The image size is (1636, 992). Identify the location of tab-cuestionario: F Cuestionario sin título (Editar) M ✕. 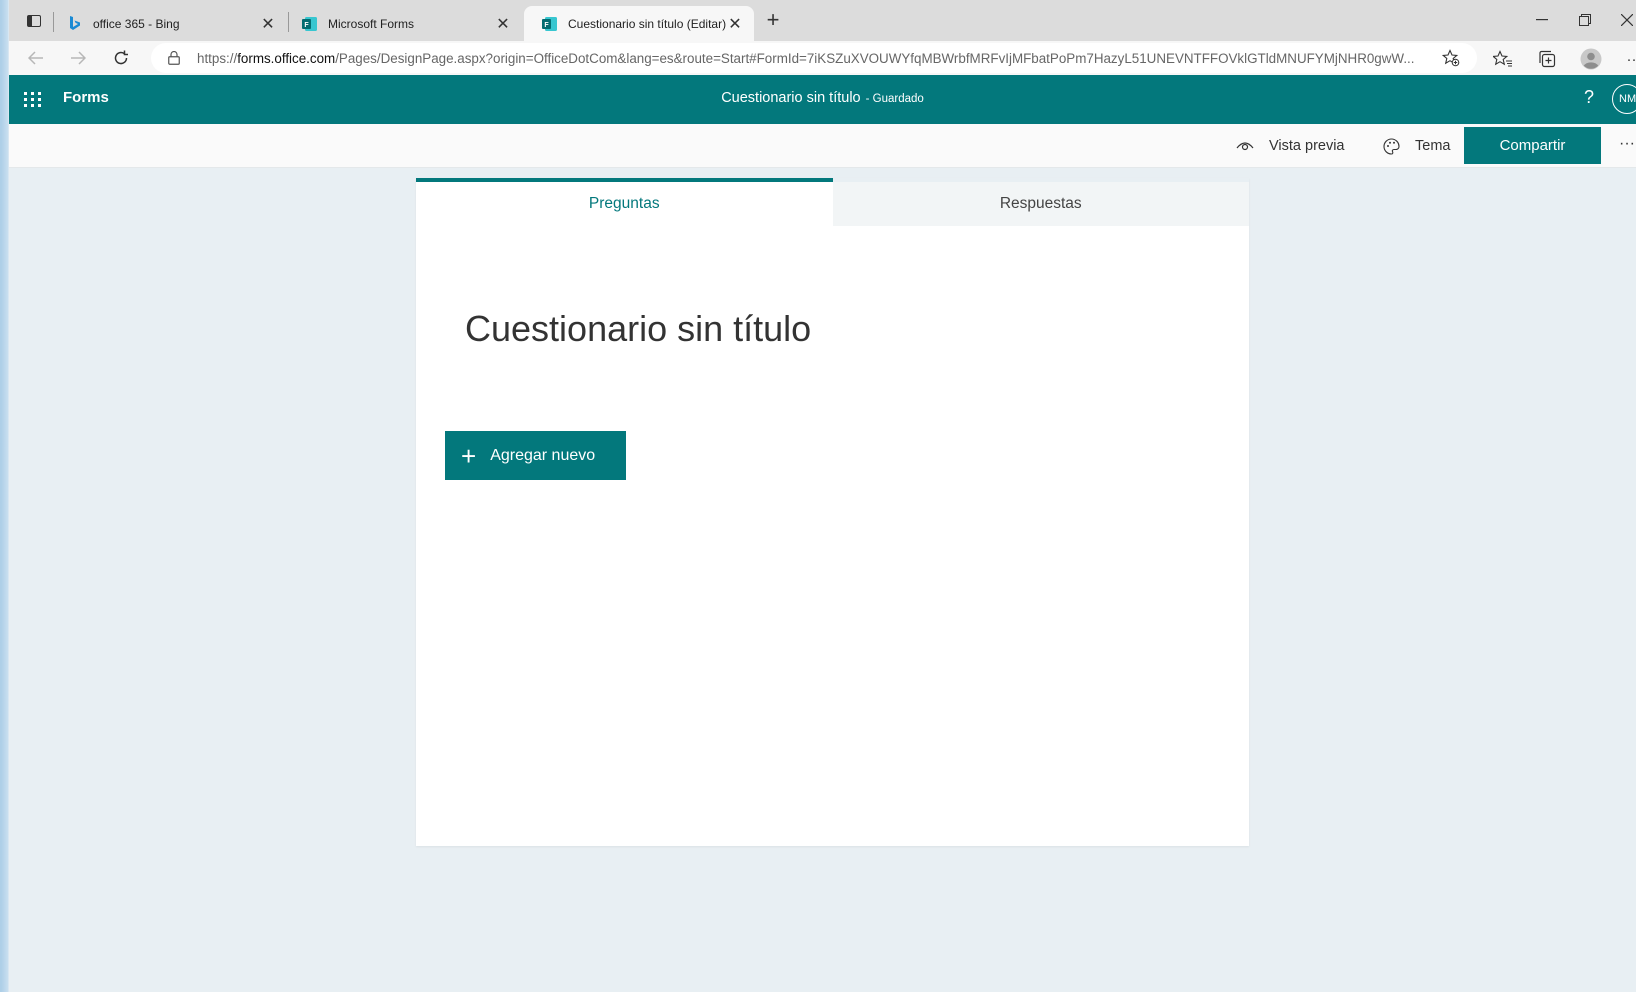
(639, 23).